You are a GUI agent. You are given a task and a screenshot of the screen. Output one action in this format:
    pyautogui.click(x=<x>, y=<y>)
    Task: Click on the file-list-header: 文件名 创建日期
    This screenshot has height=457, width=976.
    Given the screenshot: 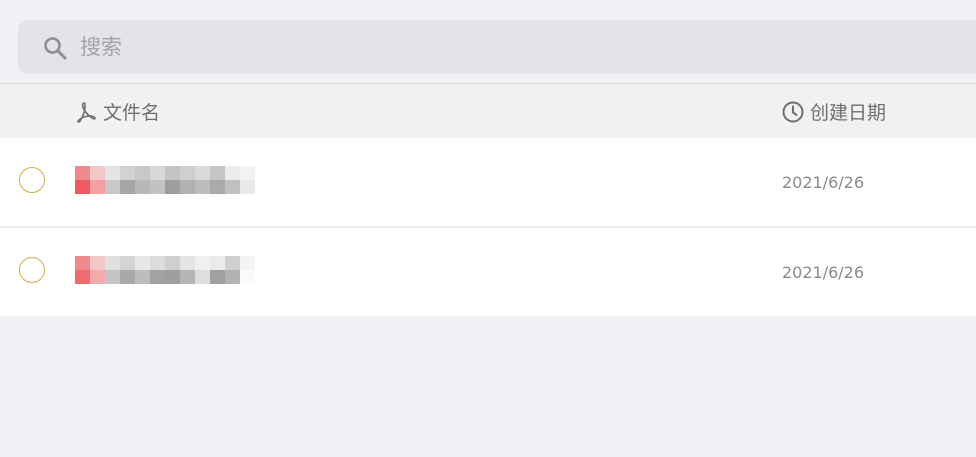 What is the action you would take?
    pyautogui.click(x=488, y=111)
    